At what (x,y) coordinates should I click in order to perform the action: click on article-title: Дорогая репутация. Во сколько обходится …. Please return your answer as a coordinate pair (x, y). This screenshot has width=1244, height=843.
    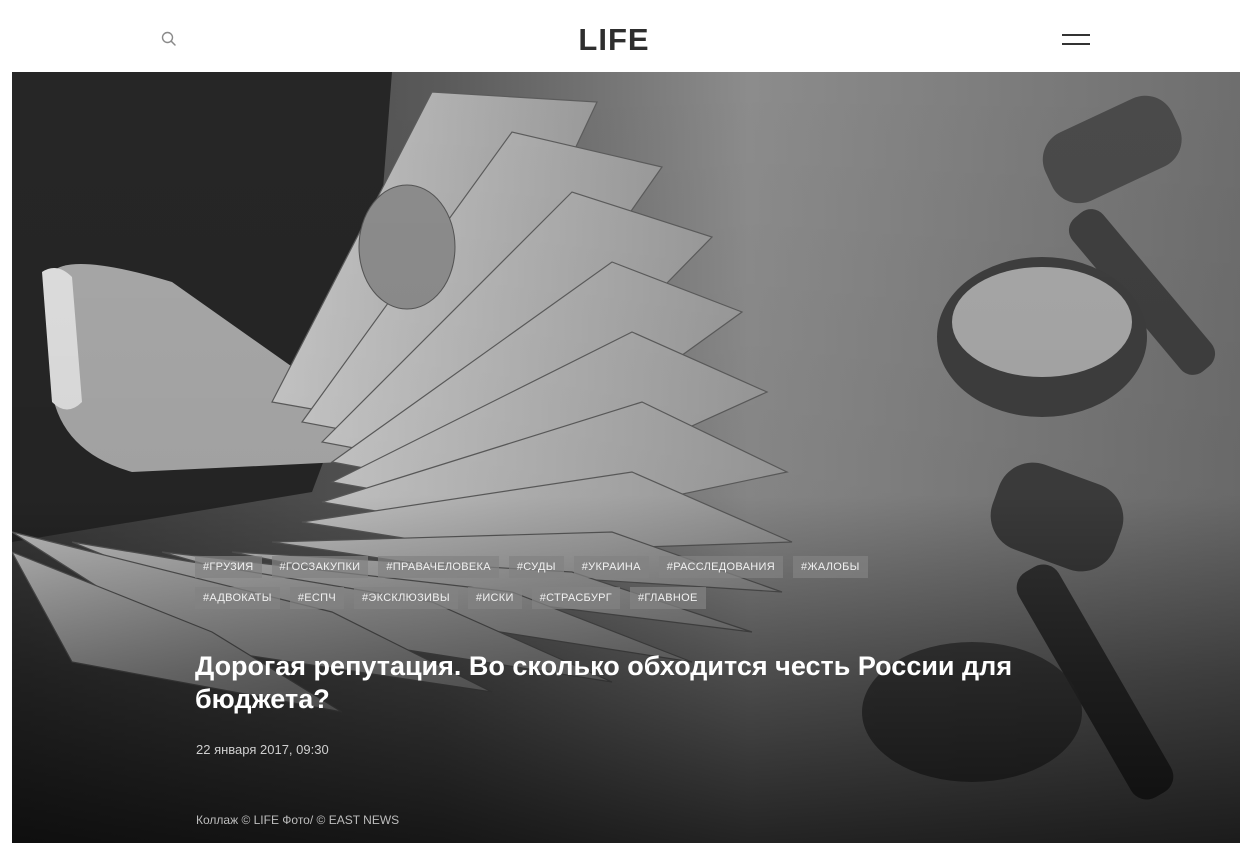
    Looking at the image, I should click on (625, 683).